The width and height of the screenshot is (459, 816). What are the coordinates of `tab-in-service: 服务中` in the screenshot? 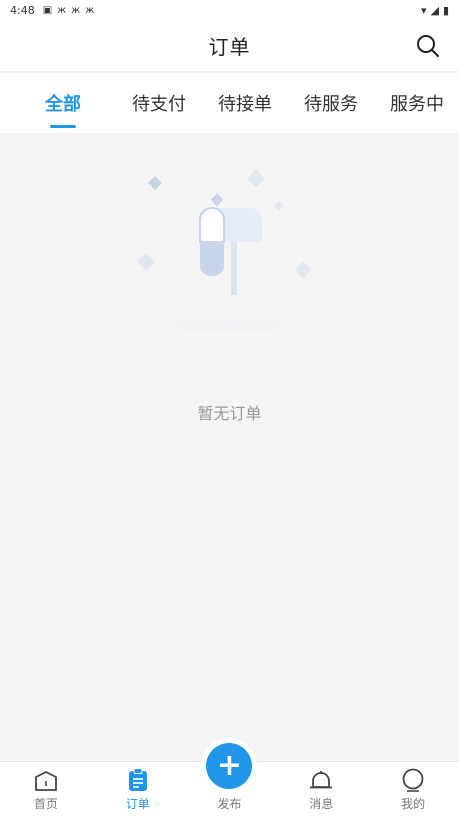 It's located at (416, 103).